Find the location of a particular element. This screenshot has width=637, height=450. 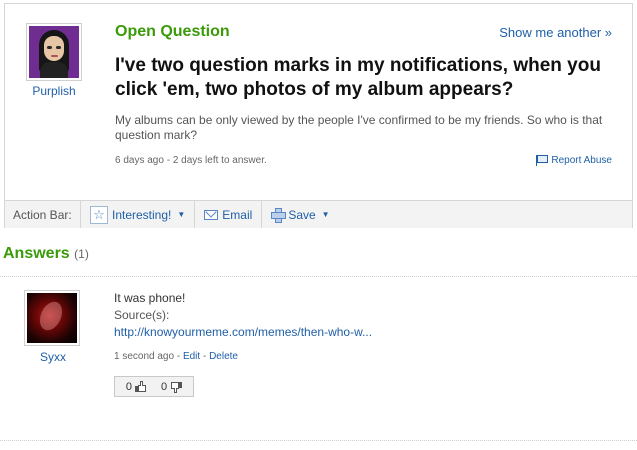

answers-title: Answers is located at coordinates (36, 253).